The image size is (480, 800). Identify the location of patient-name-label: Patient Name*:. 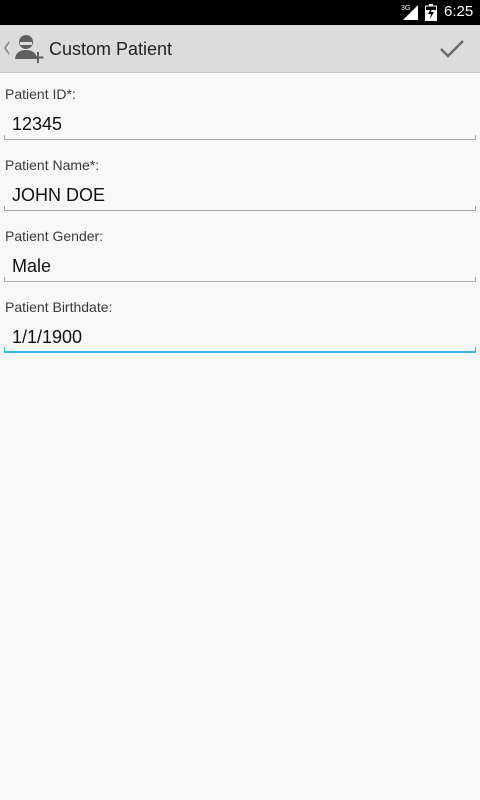
(52, 165).